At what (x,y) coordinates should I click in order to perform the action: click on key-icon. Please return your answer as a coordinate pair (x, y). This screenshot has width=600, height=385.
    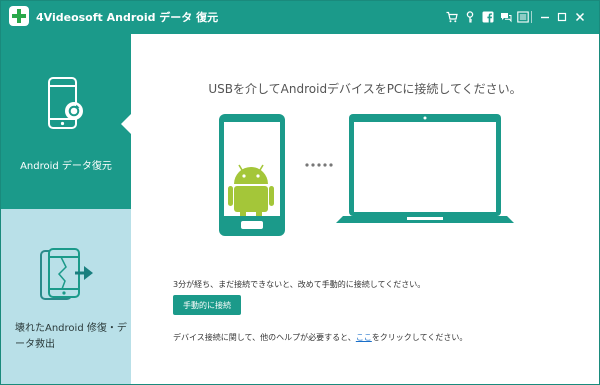
    Looking at the image, I should click on (470, 17).